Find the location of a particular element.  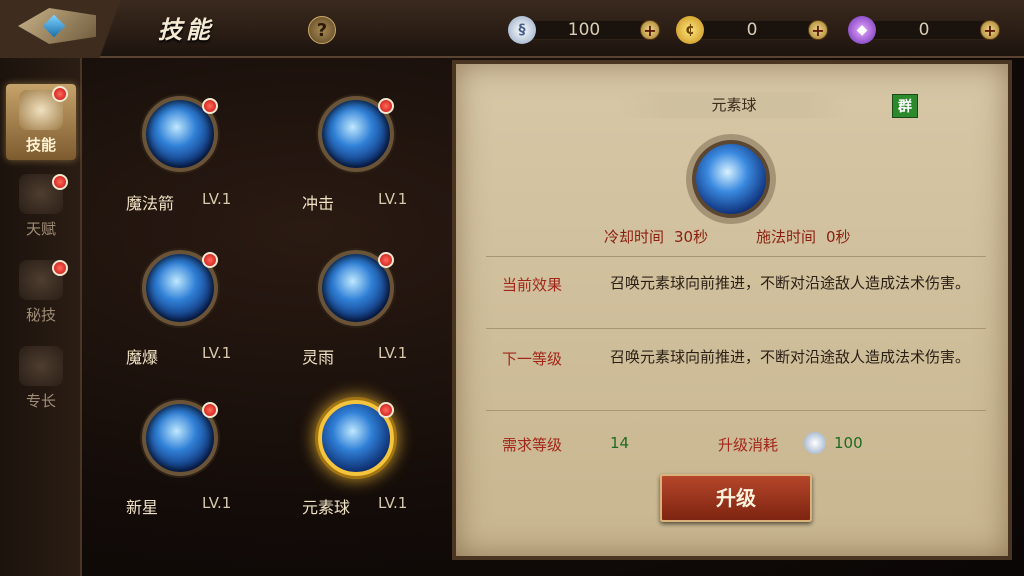

add-gold-button: + is located at coordinates (818, 30).